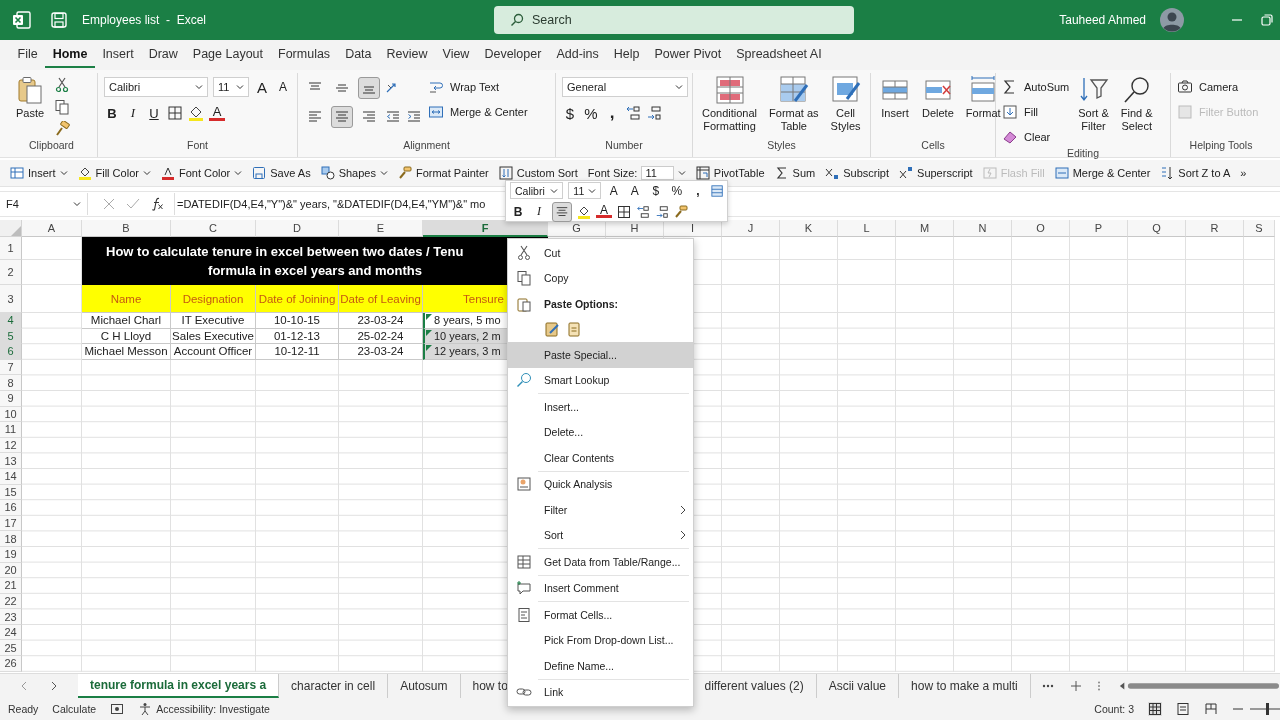 The height and width of the screenshot is (720, 1280). What do you see at coordinates (443, 173) in the screenshot?
I see `toolbar-button: Format Painter` at bounding box center [443, 173].